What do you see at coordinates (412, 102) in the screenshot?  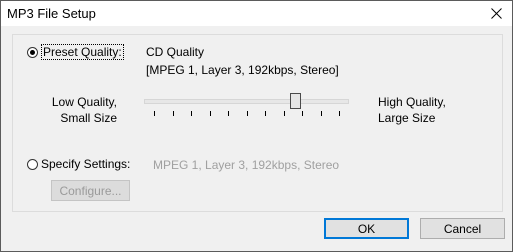 I see `high-quality-label-line1: High Quality,` at bounding box center [412, 102].